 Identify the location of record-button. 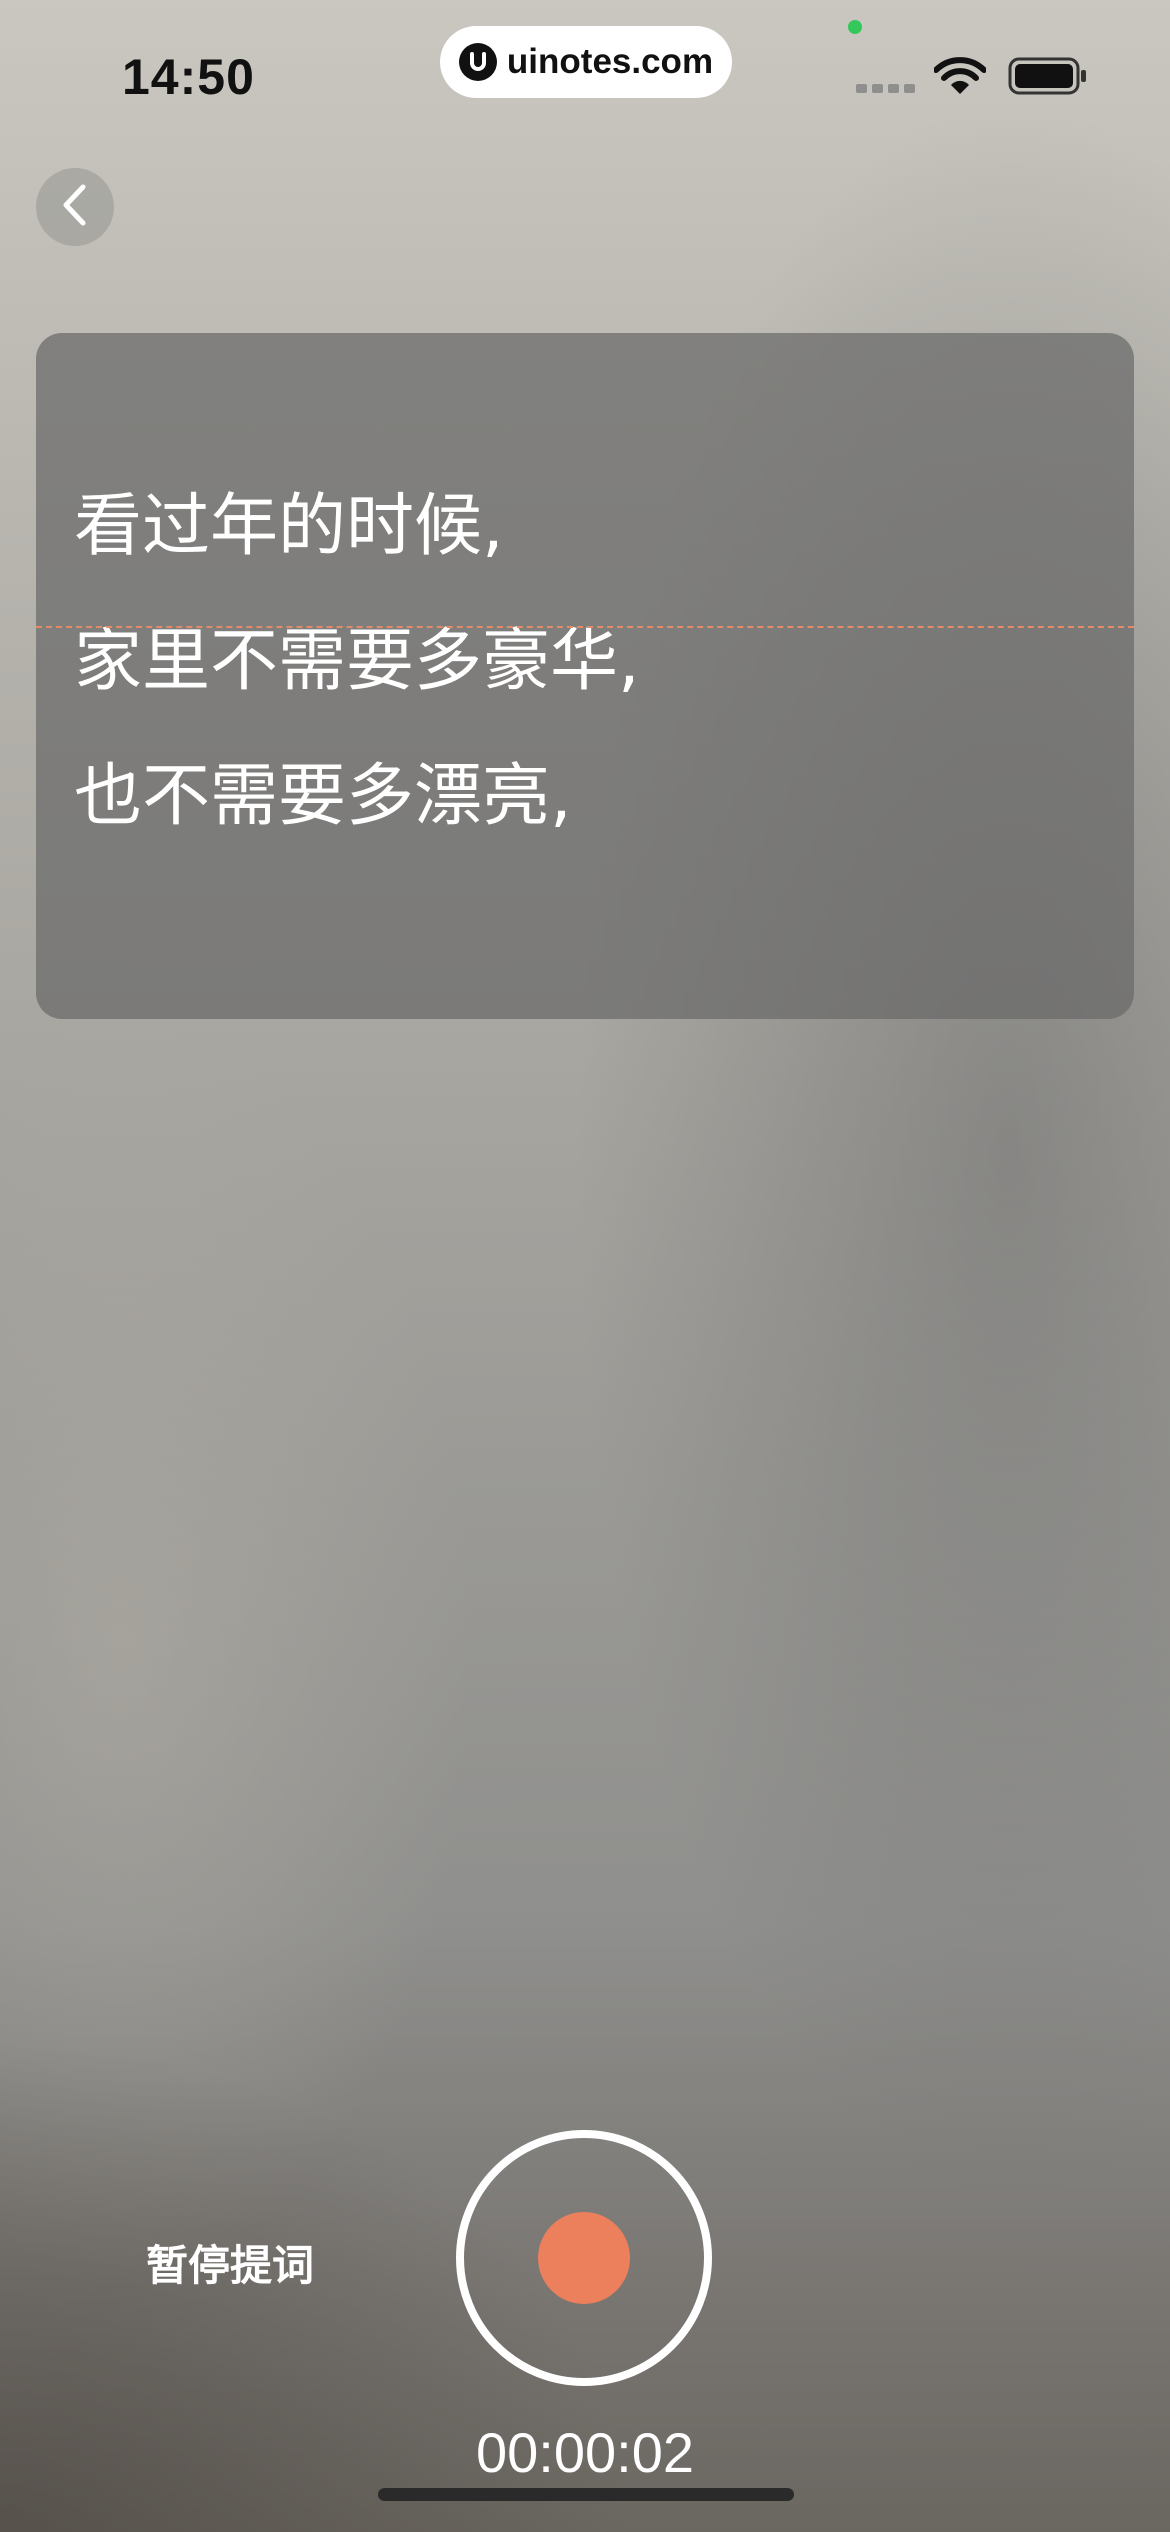
(584, 2258).